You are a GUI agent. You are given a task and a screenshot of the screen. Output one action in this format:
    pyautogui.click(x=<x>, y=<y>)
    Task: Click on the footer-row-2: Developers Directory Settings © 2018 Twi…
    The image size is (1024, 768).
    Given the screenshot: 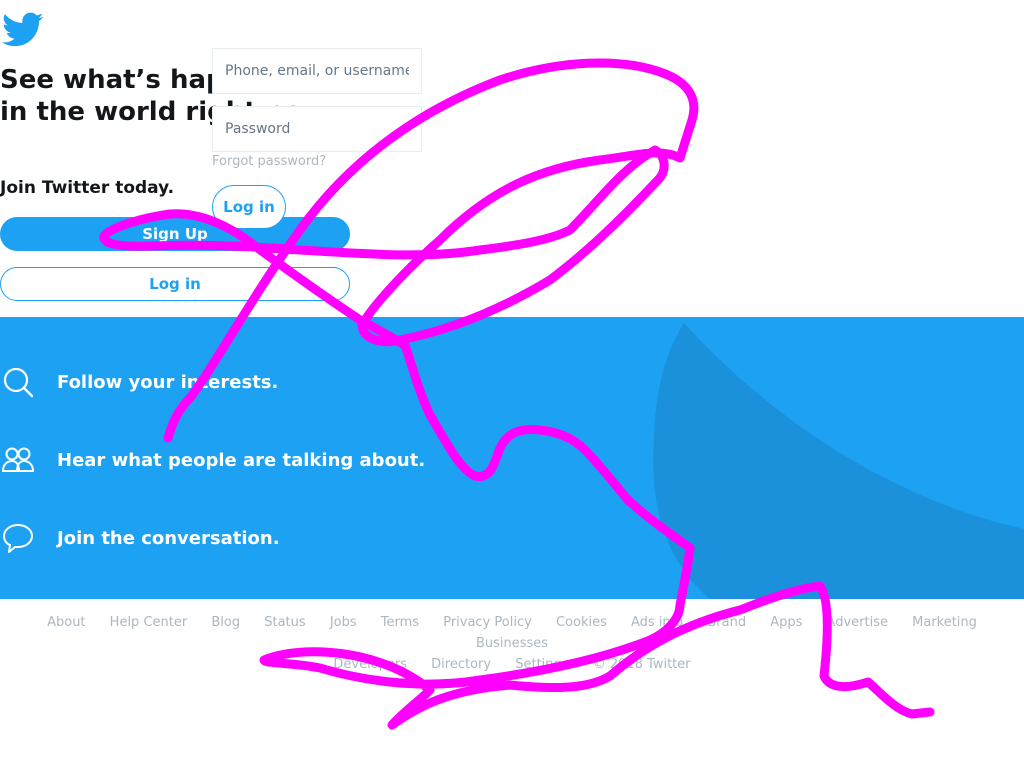 What is the action you would take?
    pyautogui.click(x=512, y=664)
    